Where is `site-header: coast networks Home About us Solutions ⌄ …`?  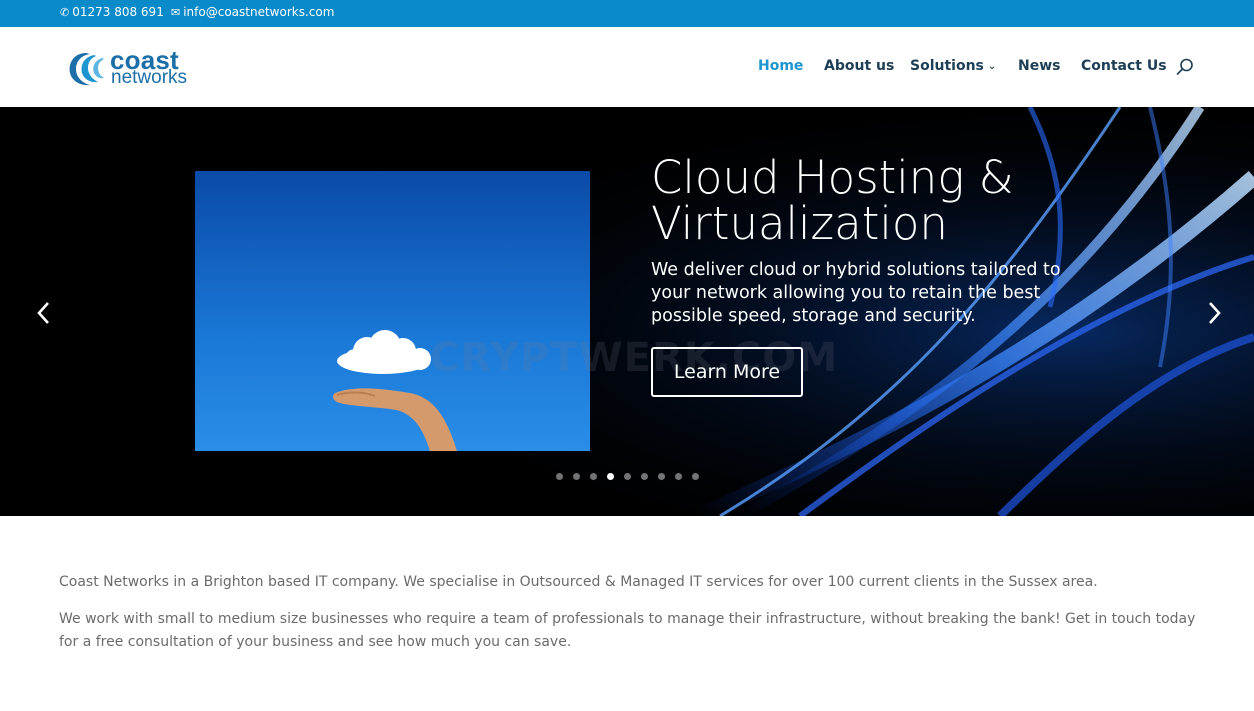
site-header: coast networks Home About us Solutions ⌄ … is located at coordinates (627, 67).